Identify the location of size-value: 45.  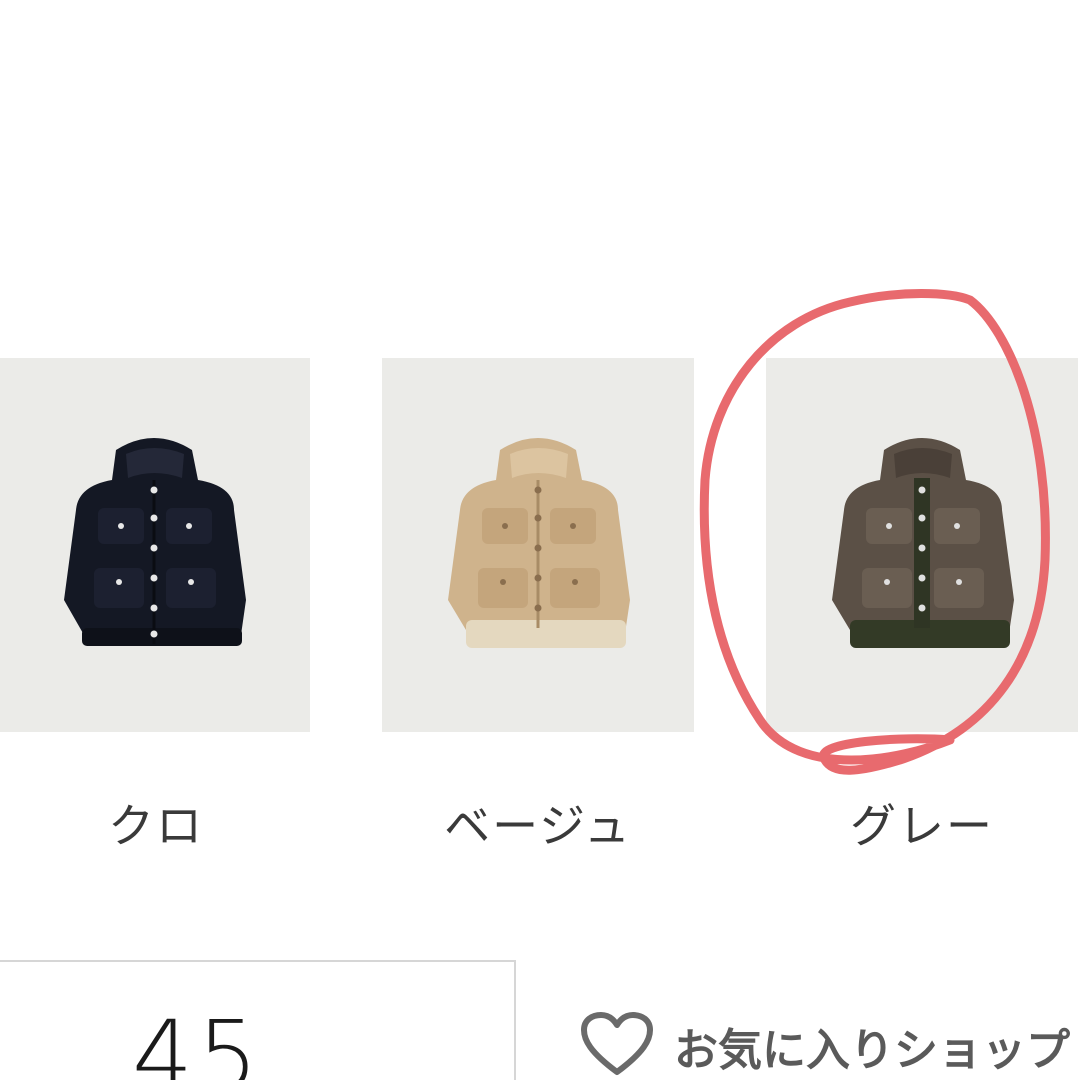
(197, 1040).